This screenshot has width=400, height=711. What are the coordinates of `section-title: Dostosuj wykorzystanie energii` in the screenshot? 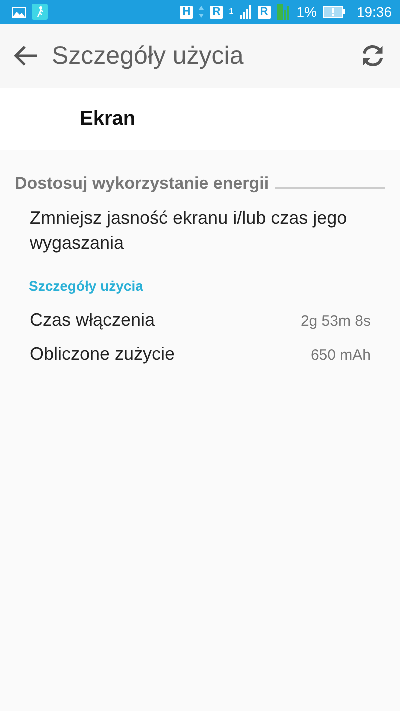 It's located at (142, 184).